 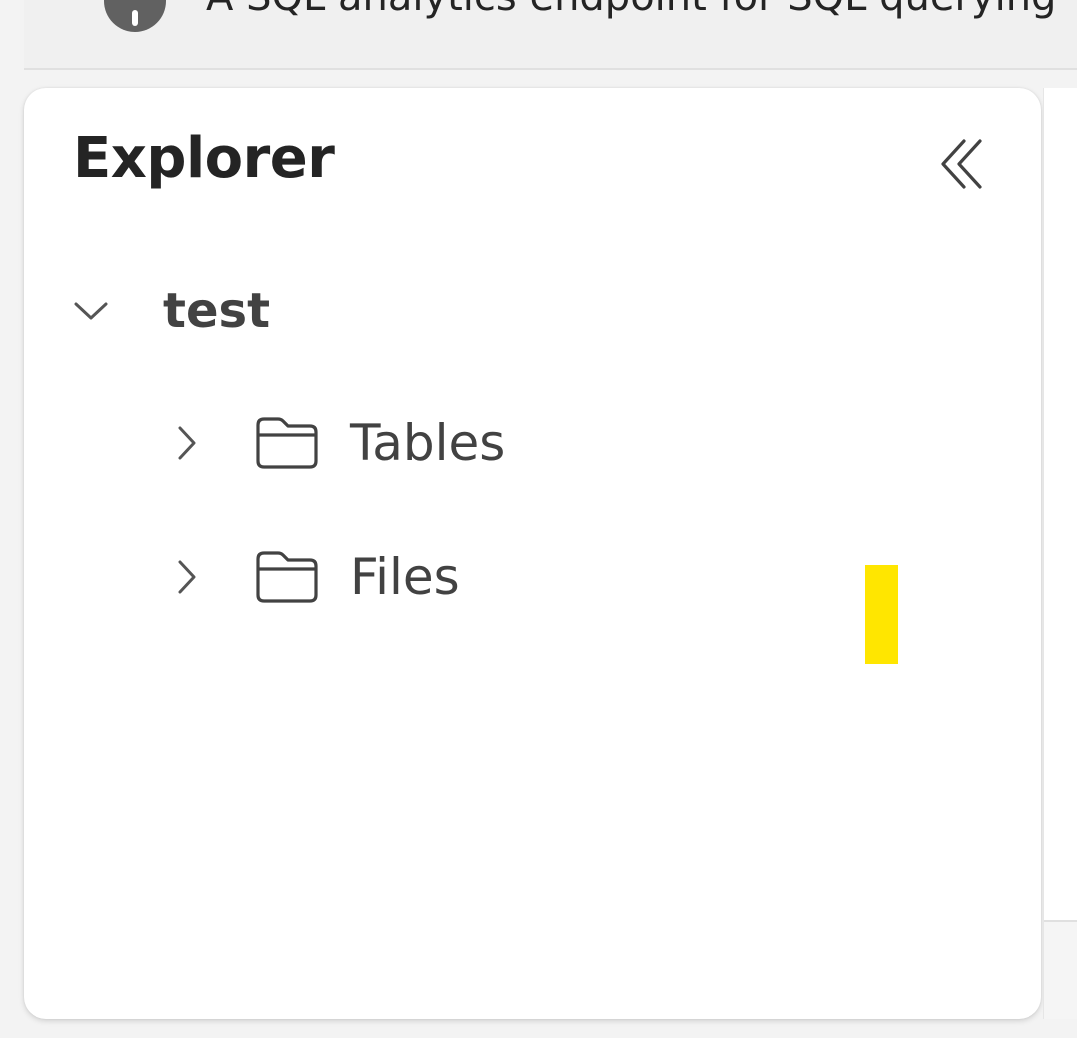 I want to click on info-icon, so click(x=135, y=16).